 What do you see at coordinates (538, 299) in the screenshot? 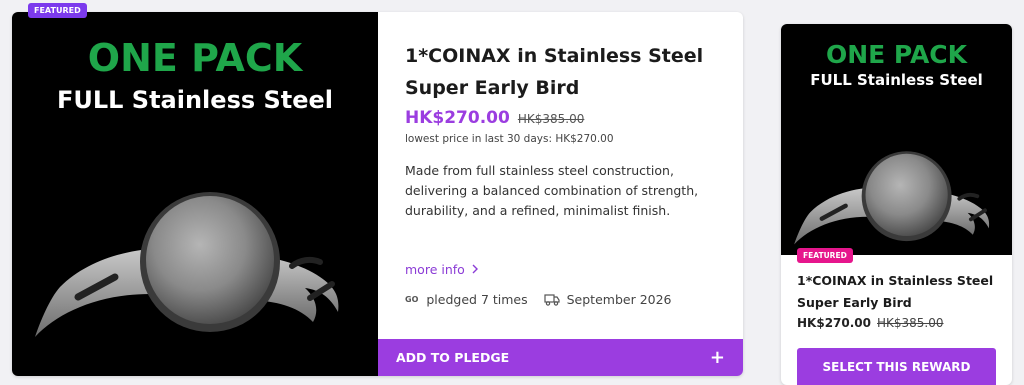
I see `reward-meta: GO pledged 7 times September 2026` at bounding box center [538, 299].